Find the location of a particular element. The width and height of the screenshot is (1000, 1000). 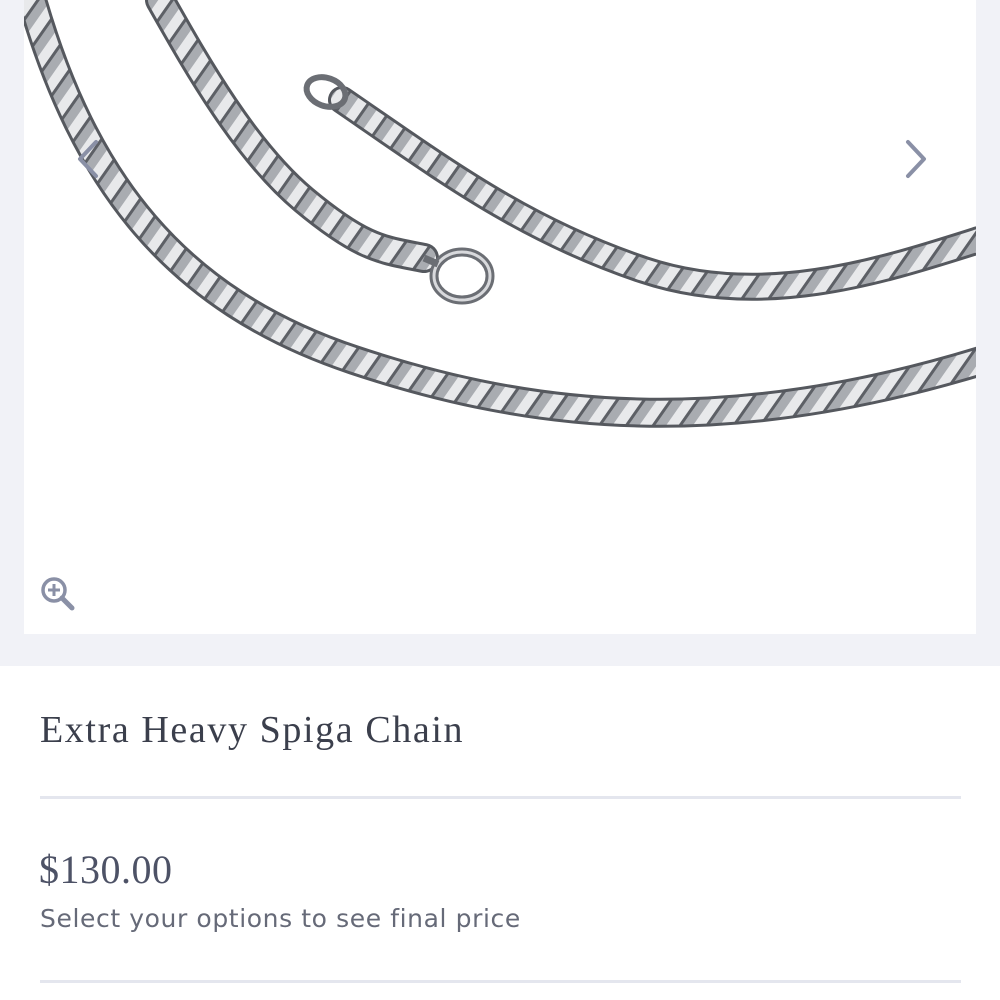

next-image-button is located at coordinates (916, 159).